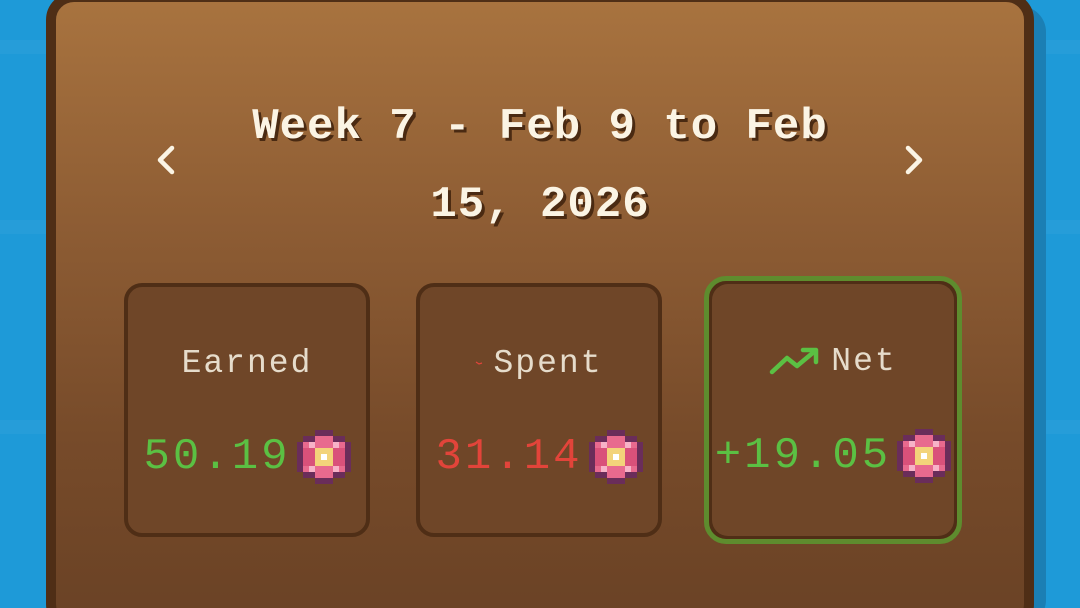 This screenshot has height=608, width=1080. What do you see at coordinates (539, 410) in the screenshot?
I see `spent-card: Spent 31.14` at bounding box center [539, 410].